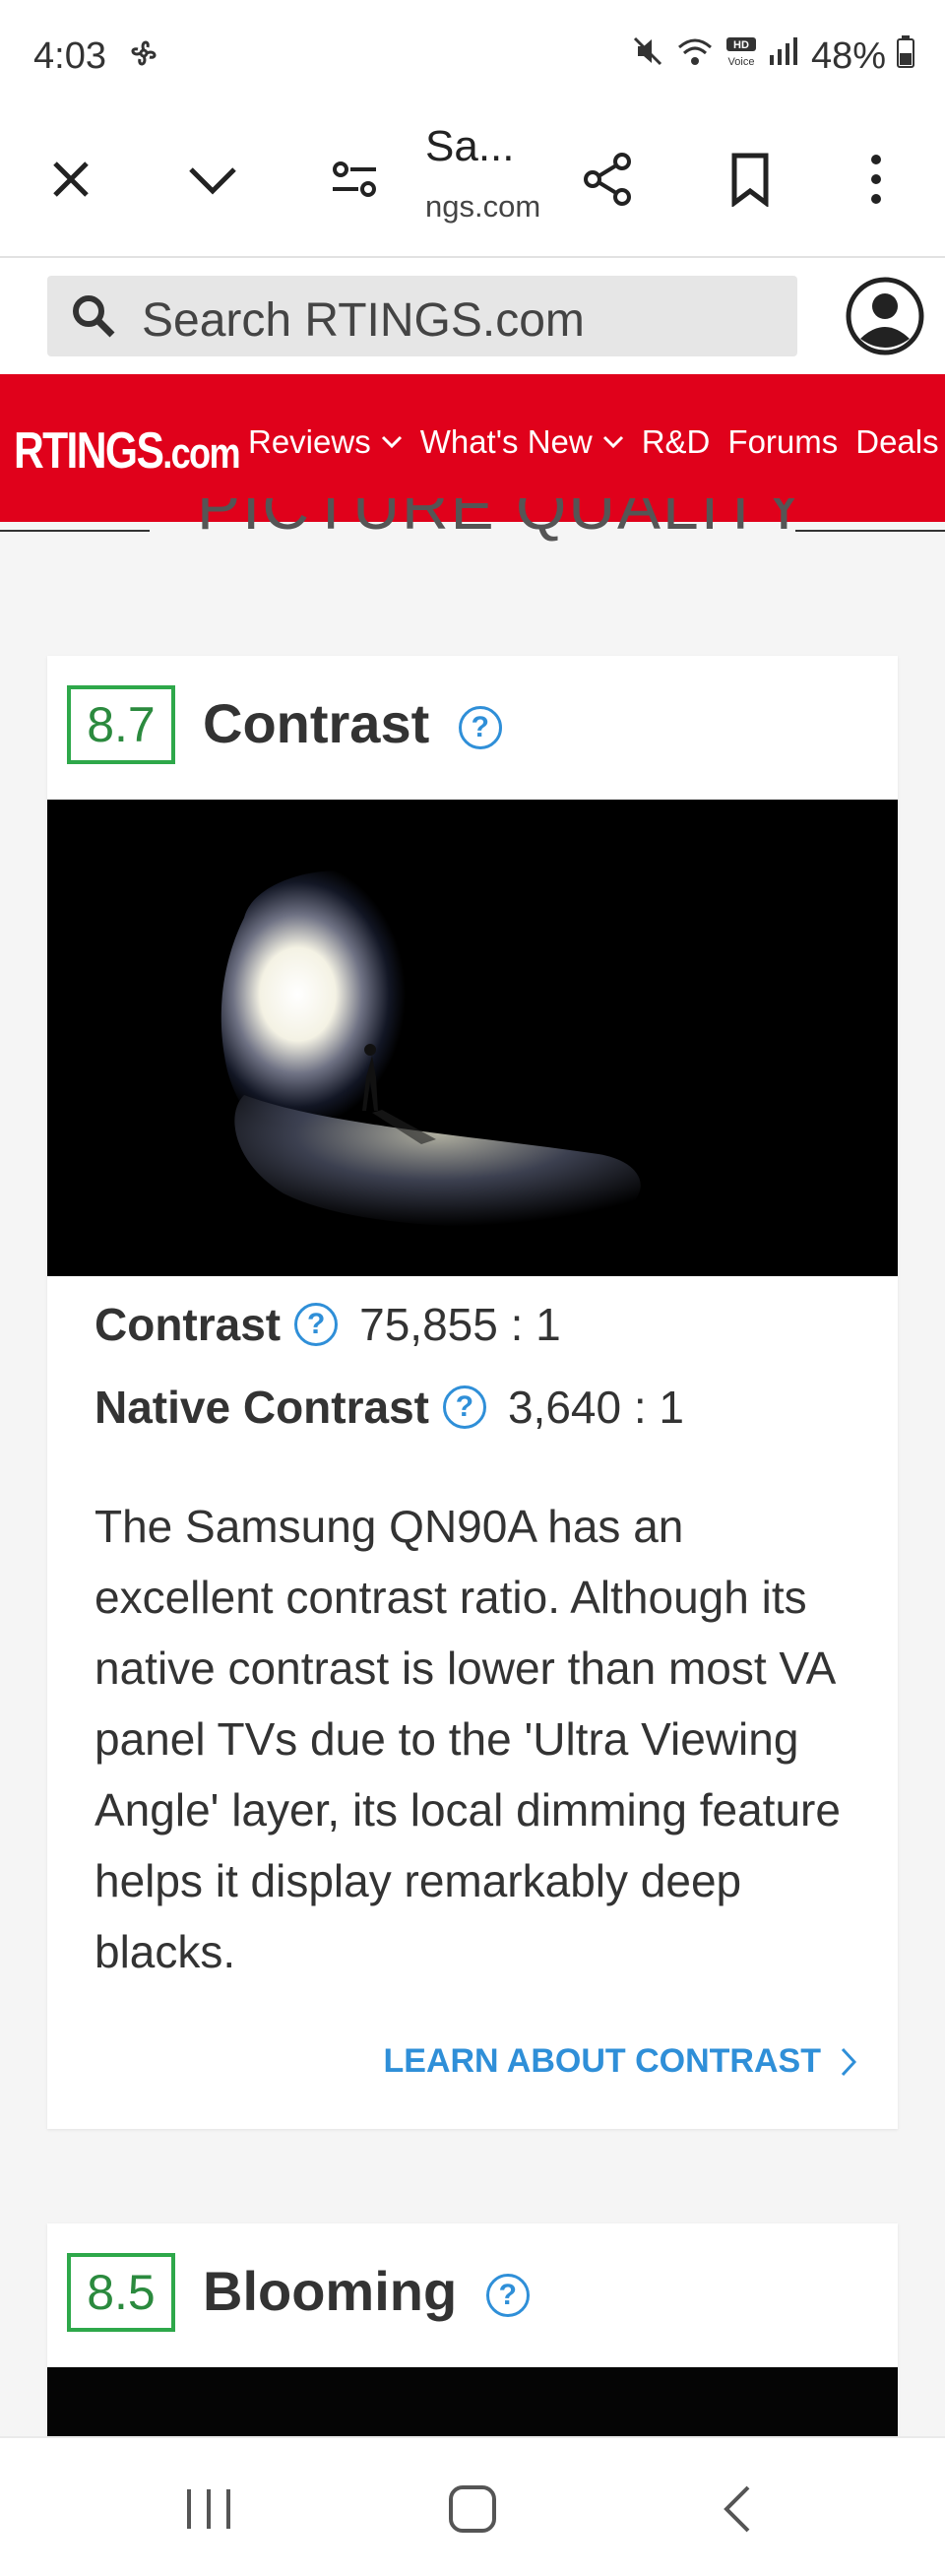 This screenshot has width=945, height=2576. What do you see at coordinates (71, 179) in the screenshot?
I see `close-icon` at bounding box center [71, 179].